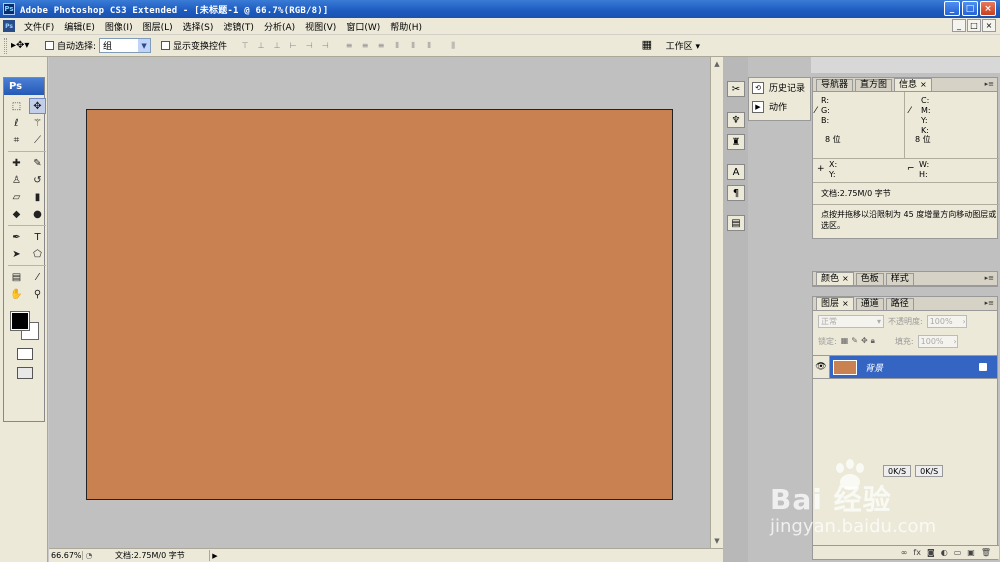 Image resolution: width=1000 pixels, height=562 pixels. I want to click on lock-transparency-icon: ▦, so click(845, 341).